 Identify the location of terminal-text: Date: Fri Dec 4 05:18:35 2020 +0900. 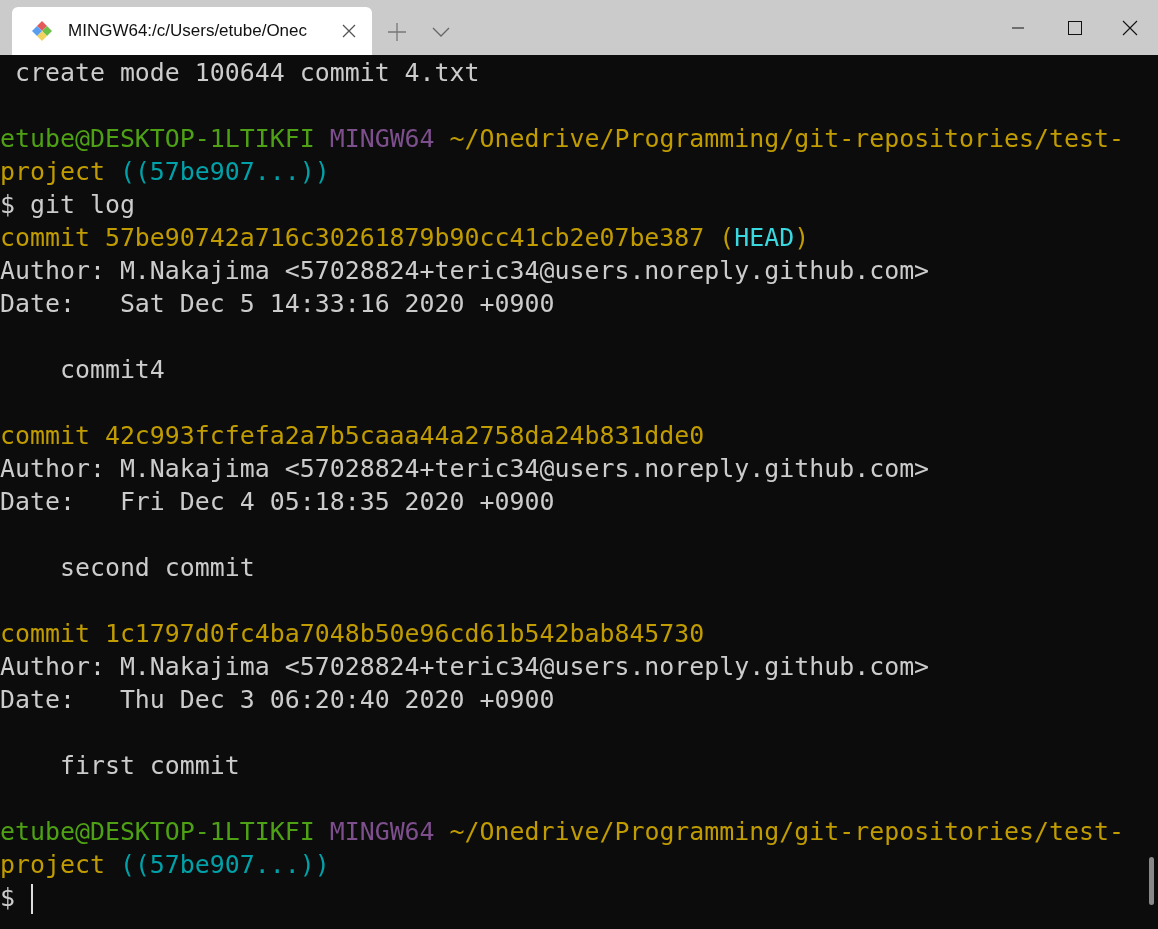
(277, 501).